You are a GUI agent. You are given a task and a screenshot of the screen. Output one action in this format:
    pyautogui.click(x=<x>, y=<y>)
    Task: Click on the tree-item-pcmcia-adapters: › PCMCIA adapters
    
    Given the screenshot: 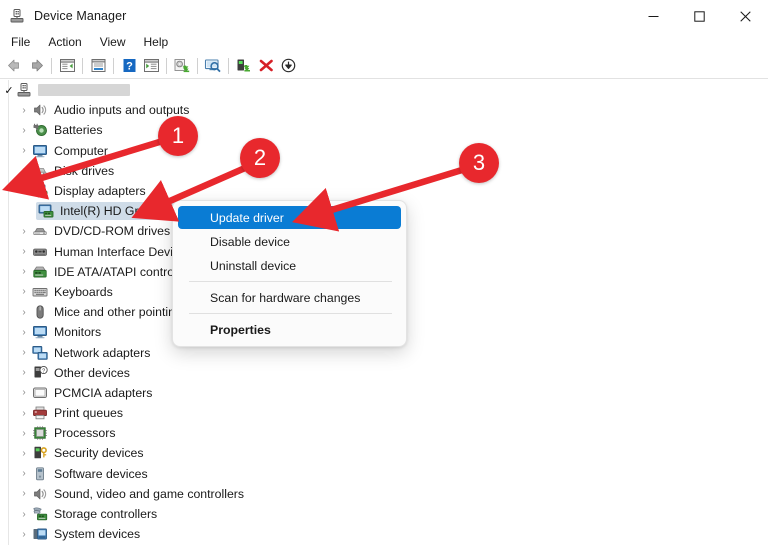 What is the action you would take?
    pyautogui.click(x=384, y=393)
    